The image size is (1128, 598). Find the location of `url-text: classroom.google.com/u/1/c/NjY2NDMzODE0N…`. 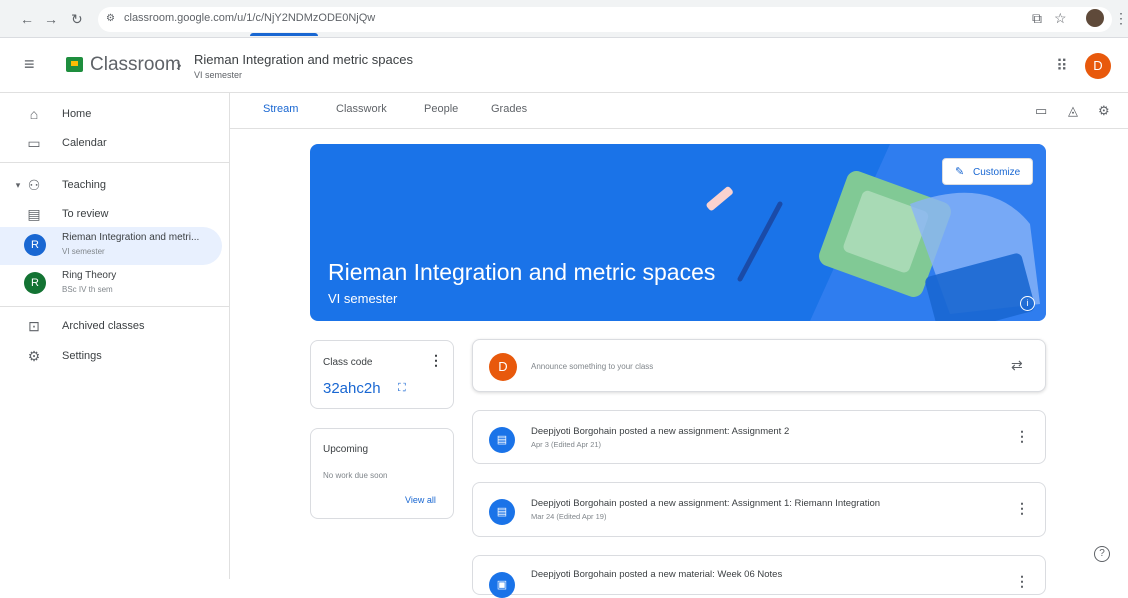

url-text: classroom.google.com/u/1/c/NjY2NDMzODE0N… is located at coordinates (250, 18).